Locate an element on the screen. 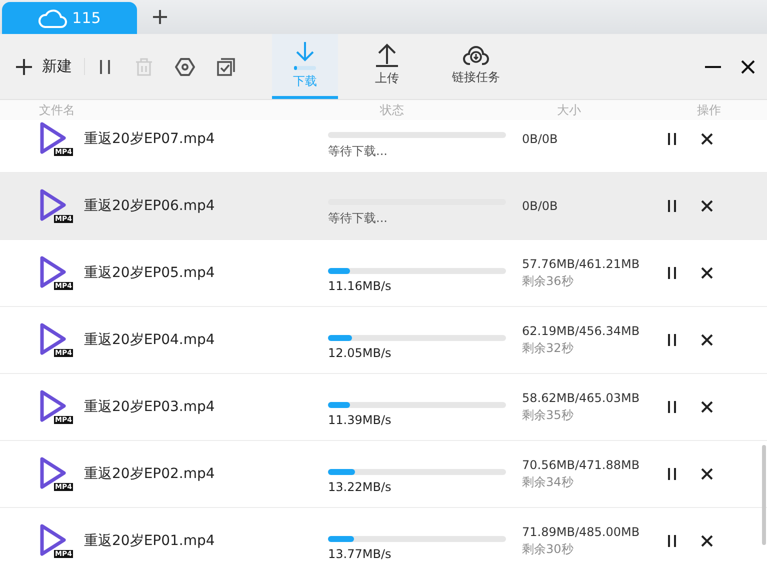 Image resolution: width=767 pixels, height=566 pixels. status-text: 12.05MB/s is located at coordinates (360, 353).